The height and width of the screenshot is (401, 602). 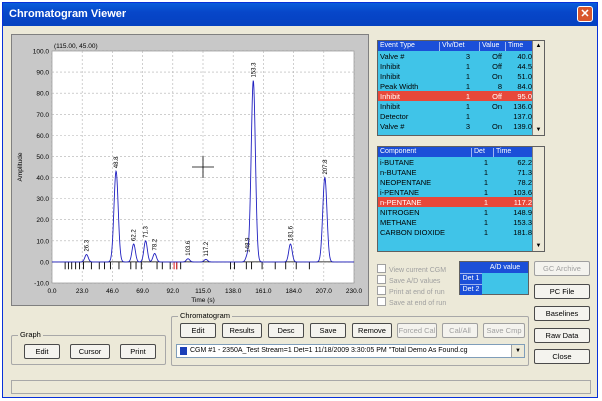 What do you see at coordinates (517, 351) in the screenshot?
I see `chevron-down-icon: ▼` at bounding box center [517, 351].